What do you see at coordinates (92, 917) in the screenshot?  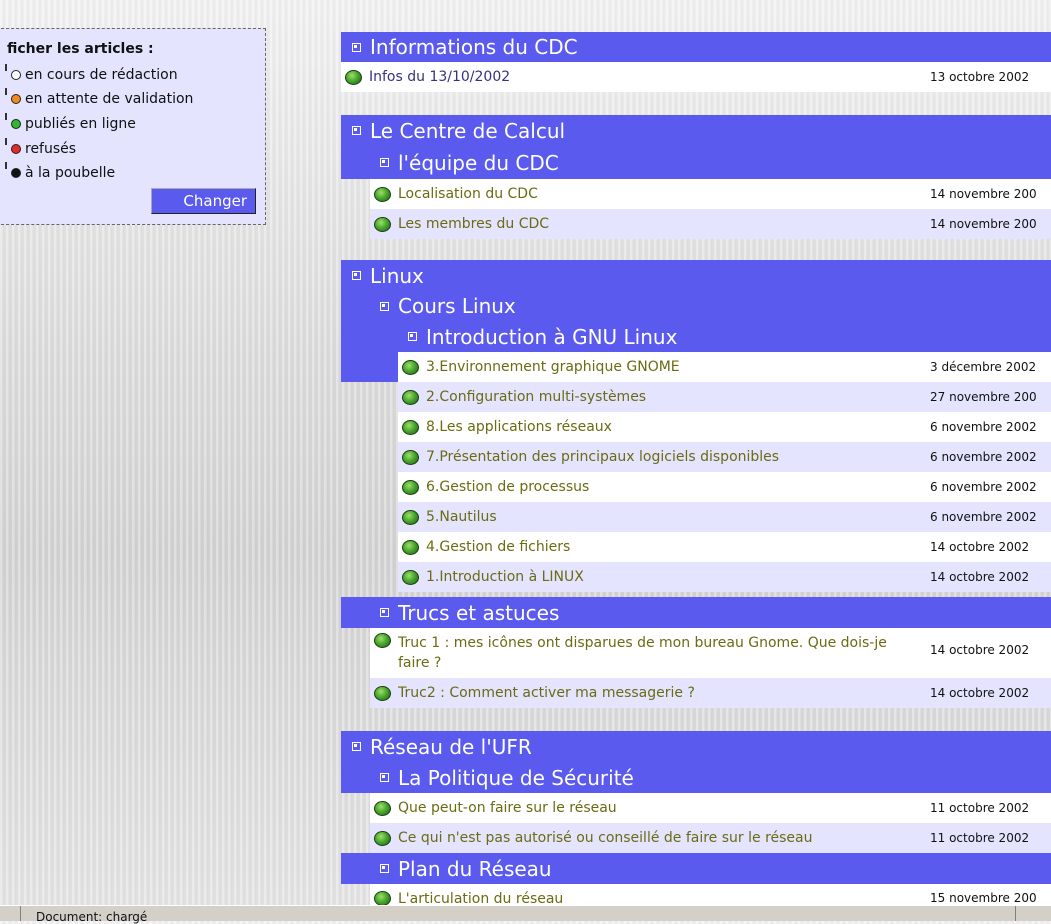 I see `status-text: Document: chargé` at bounding box center [92, 917].